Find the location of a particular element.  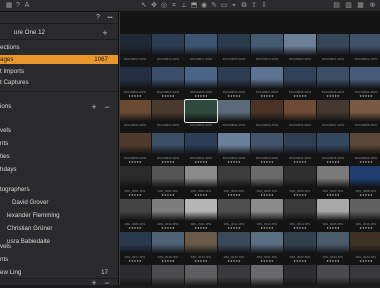

more-options-icon: ••• is located at coordinates (110, 18).